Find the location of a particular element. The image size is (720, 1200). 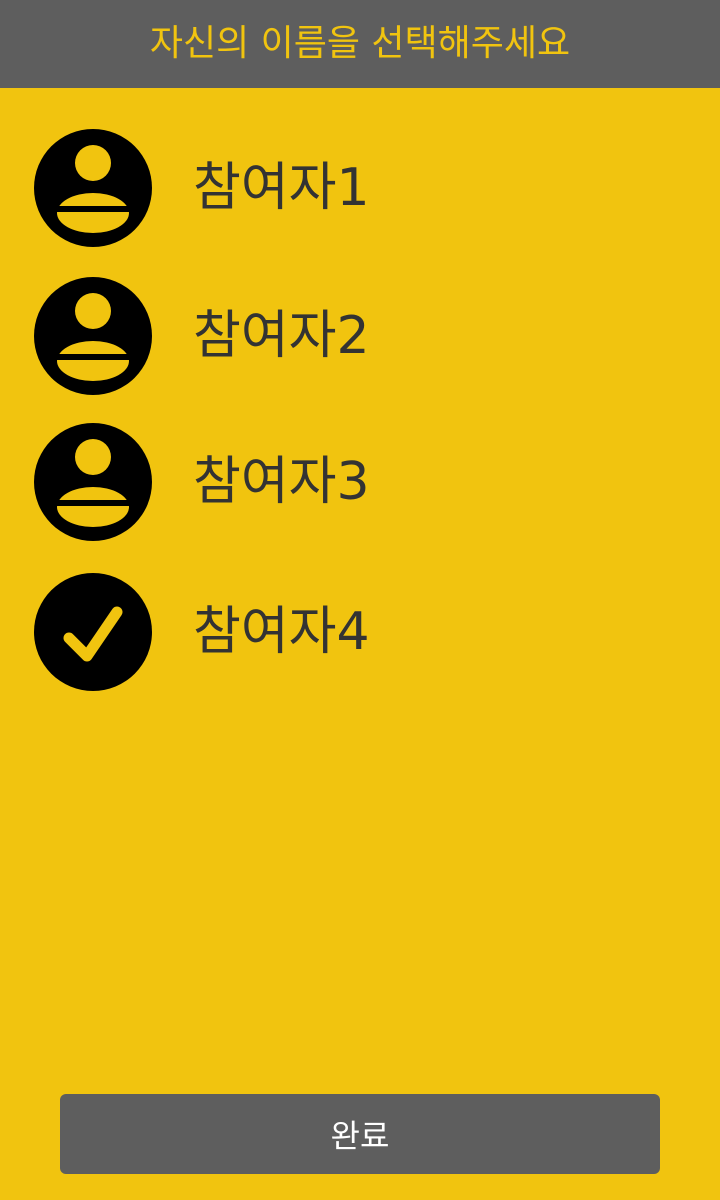

page-title: 자신의 이름을 선택해주세요 is located at coordinates (360, 43).